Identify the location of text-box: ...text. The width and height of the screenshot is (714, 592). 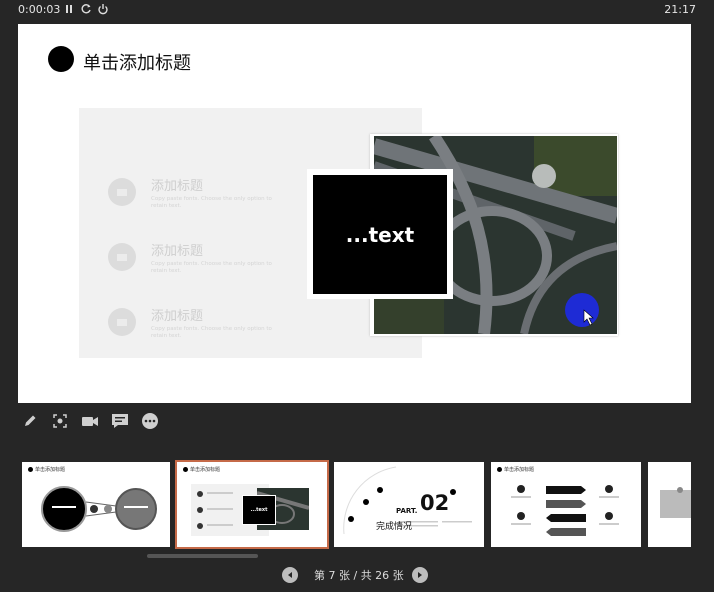
(380, 234).